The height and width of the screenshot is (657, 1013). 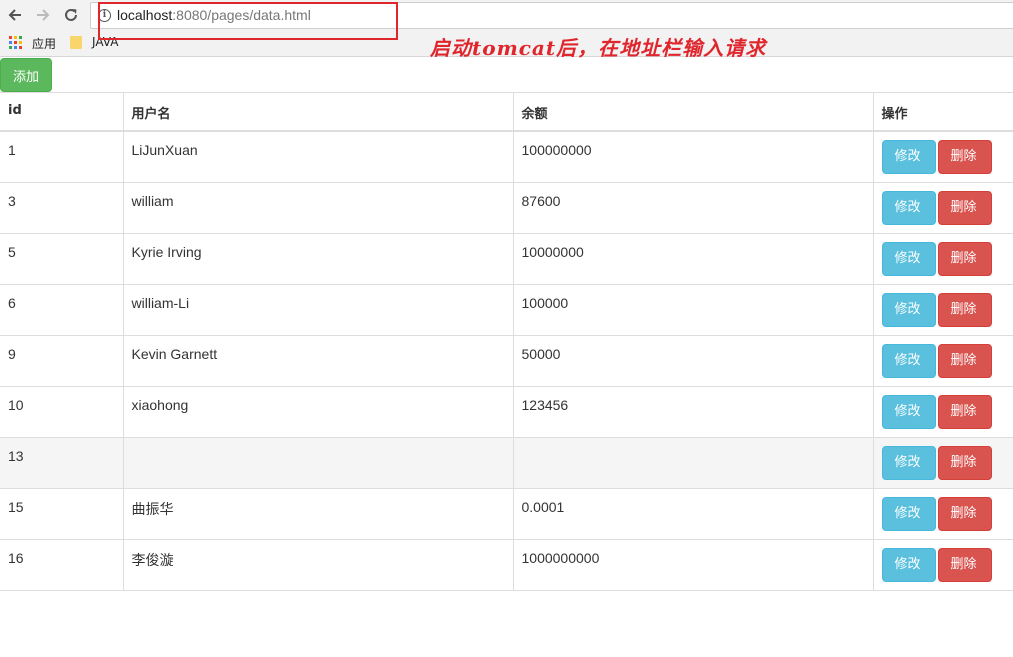 What do you see at coordinates (317, 207) in the screenshot?
I see `cell-username: william` at bounding box center [317, 207].